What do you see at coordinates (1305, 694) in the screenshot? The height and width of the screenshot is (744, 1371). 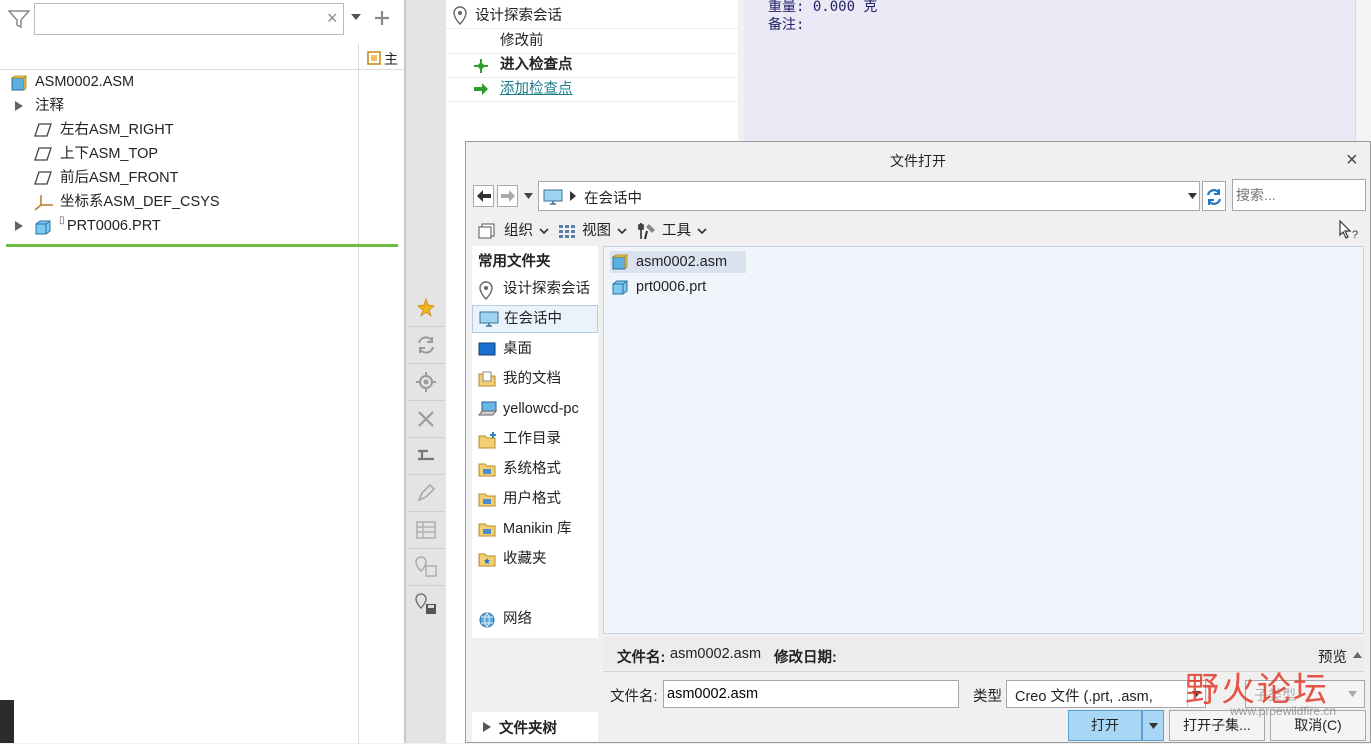 I see `subtype-select: 子类型` at bounding box center [1305, 694].